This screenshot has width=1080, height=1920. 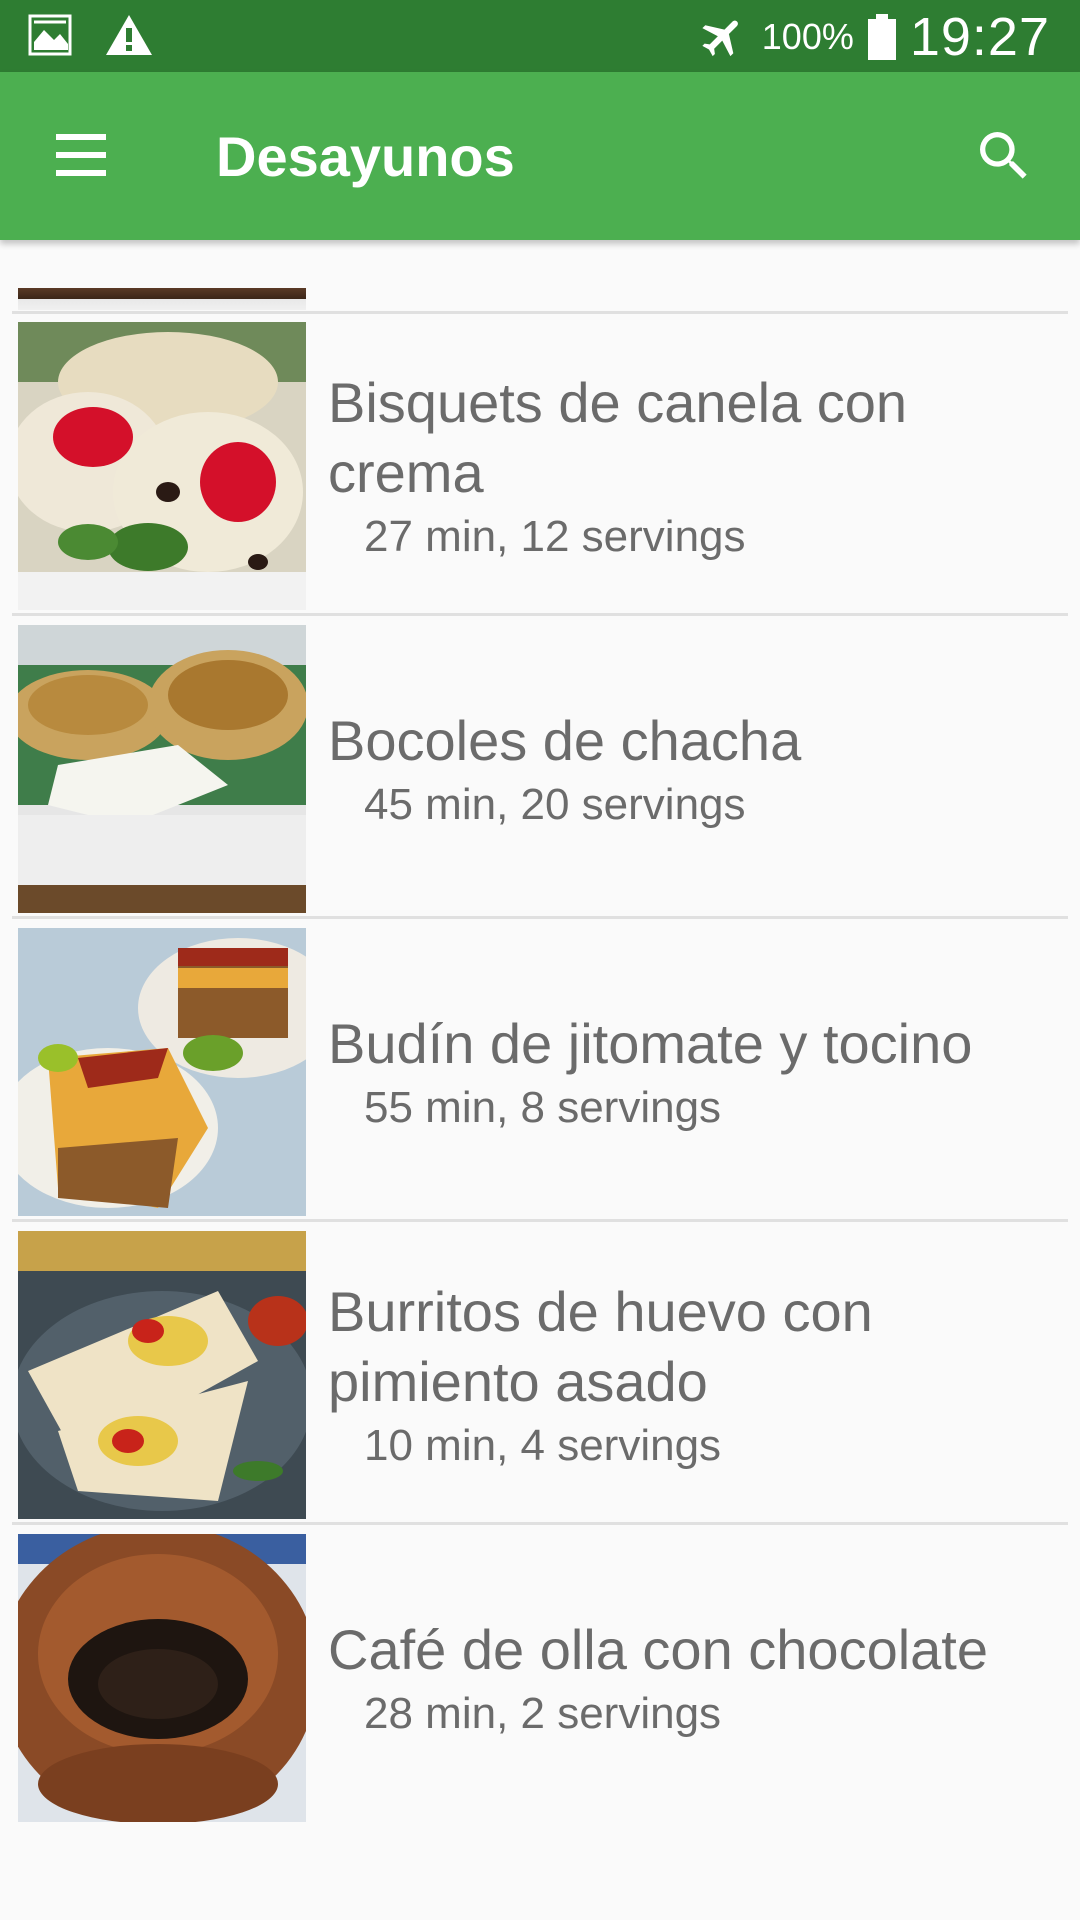 I want to click on status-bar: 100% 19:27, so click(x=540, y=36).